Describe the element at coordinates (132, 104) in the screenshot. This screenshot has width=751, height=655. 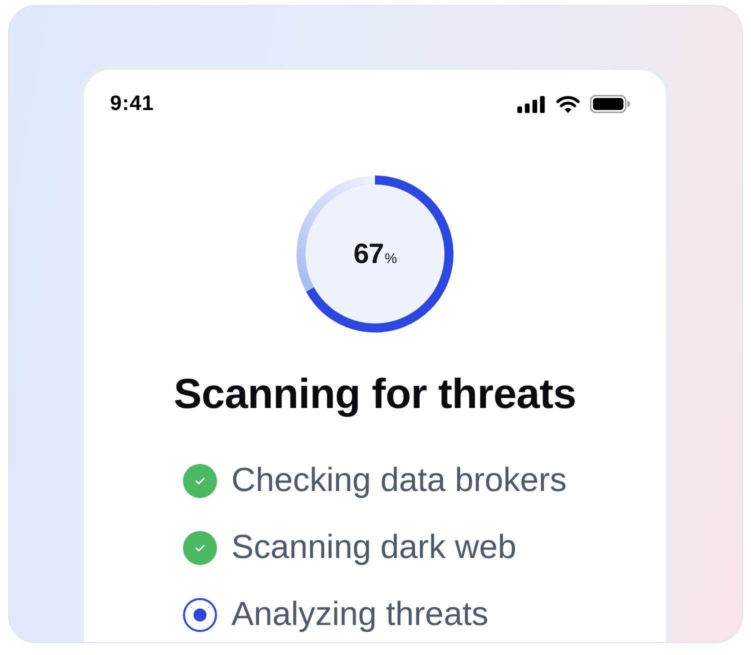
I see `status-time: 9:41` at that location.